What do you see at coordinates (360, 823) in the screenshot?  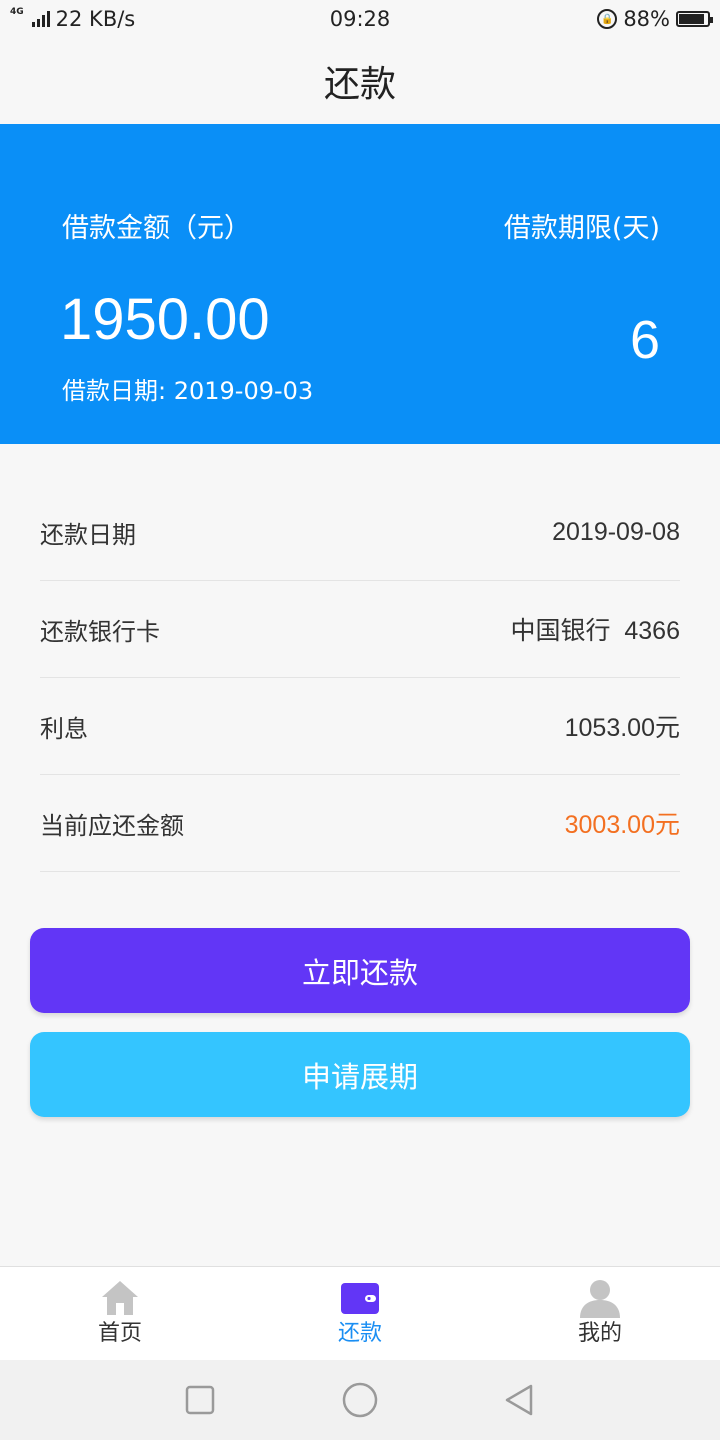 I see `amount-due-row: 当前应还金额 3003.00元` at bounding box center [360, 823].